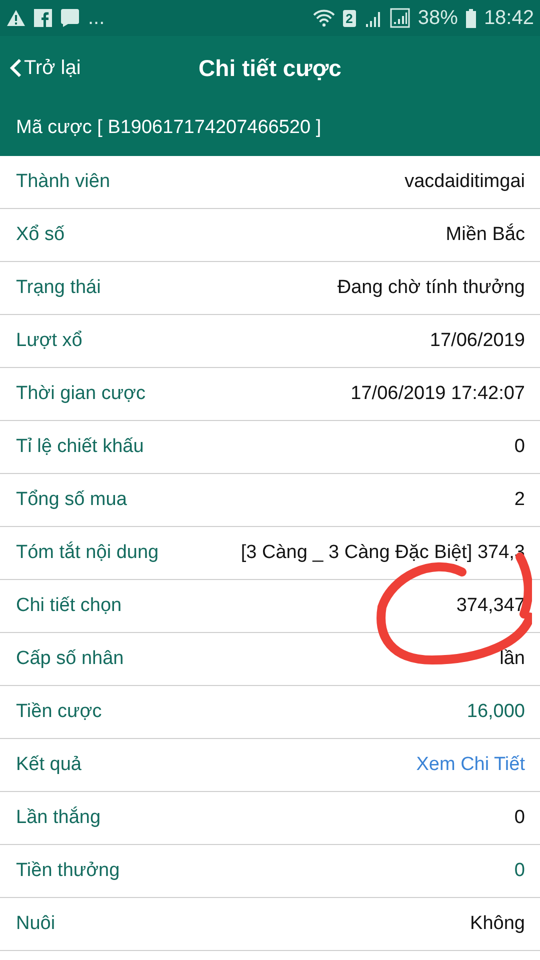  I want to click on view-details-link: Xem Chi Tiết, so click(470, 765).